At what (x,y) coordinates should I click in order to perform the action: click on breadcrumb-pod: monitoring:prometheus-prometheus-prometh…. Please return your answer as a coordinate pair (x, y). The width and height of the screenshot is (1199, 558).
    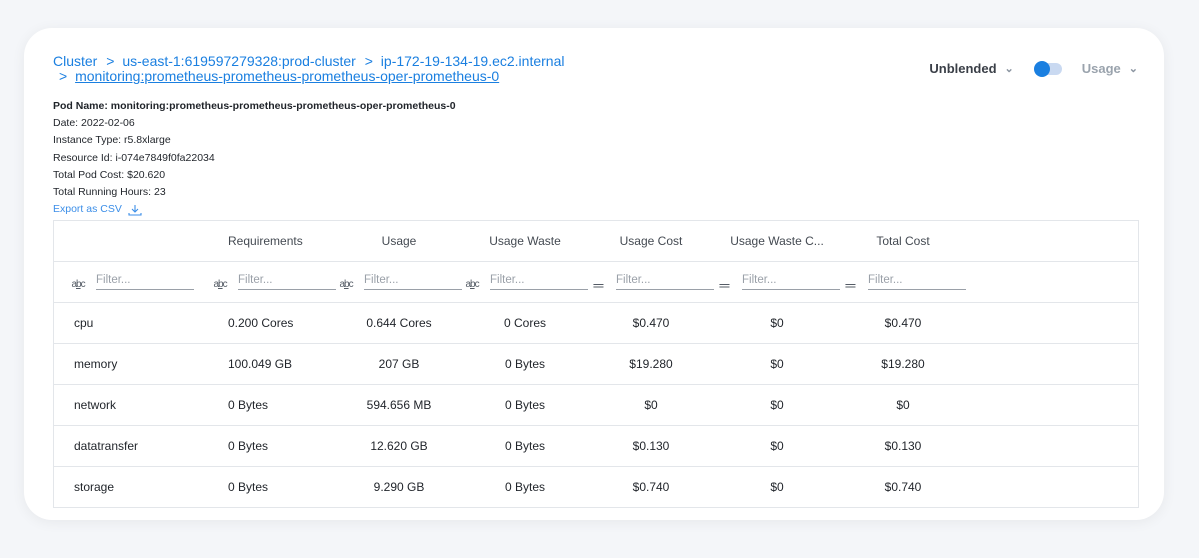
    Looking at the image, I should click on (287, 76).